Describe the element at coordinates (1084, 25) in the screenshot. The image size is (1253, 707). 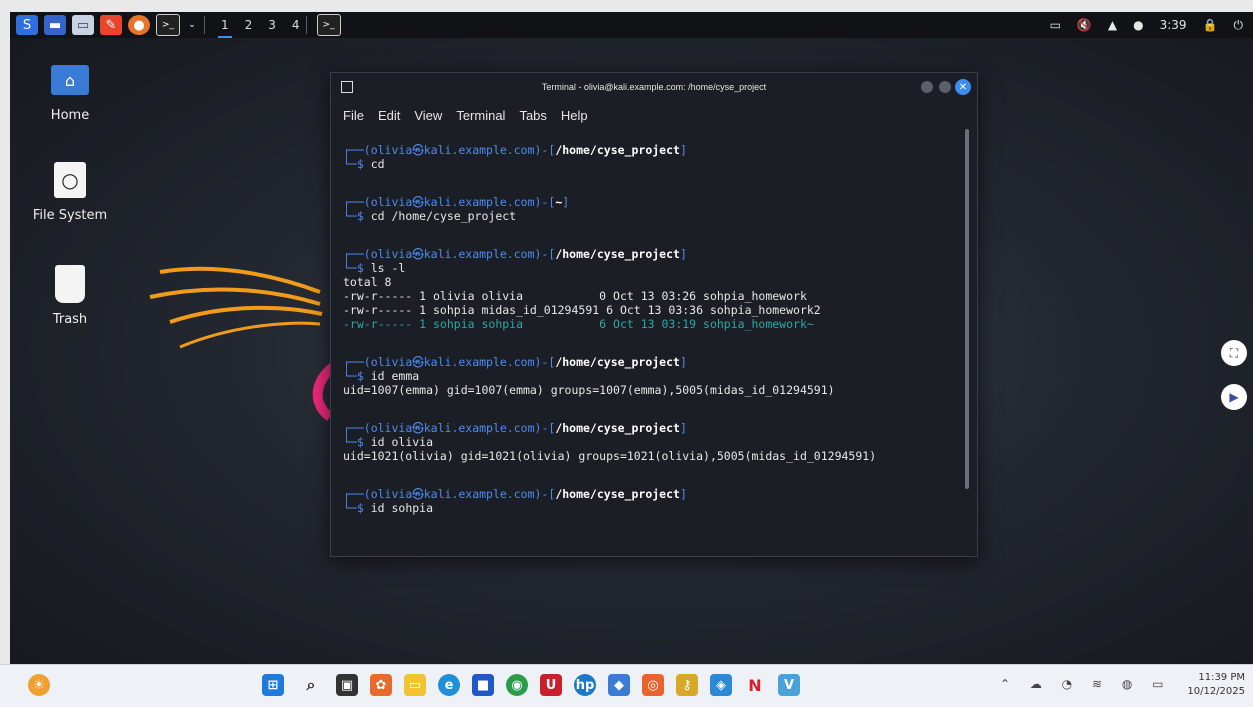
I see `mute-icon: 🔇` at that location.